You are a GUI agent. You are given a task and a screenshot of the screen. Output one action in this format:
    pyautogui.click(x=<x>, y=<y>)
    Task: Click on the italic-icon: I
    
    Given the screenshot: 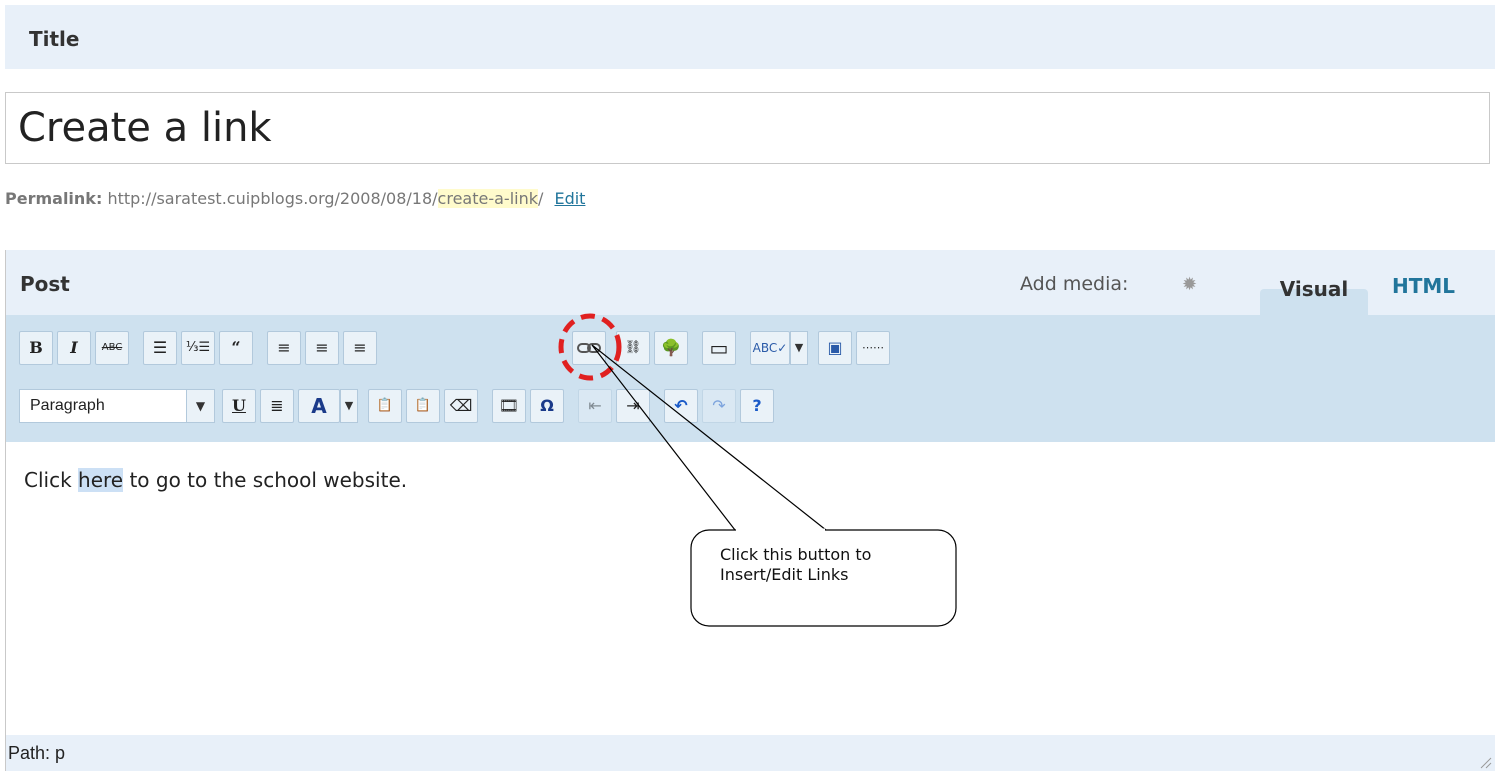 What is the action you would take?
    pyautogui.click(x=74, y=348)
    